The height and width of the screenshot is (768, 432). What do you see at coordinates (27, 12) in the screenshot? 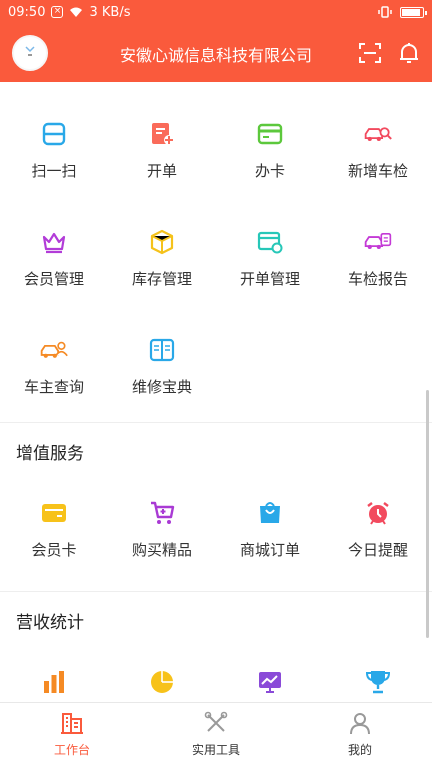
I see `status-time: 09:50` at bounding box center [27, 12].